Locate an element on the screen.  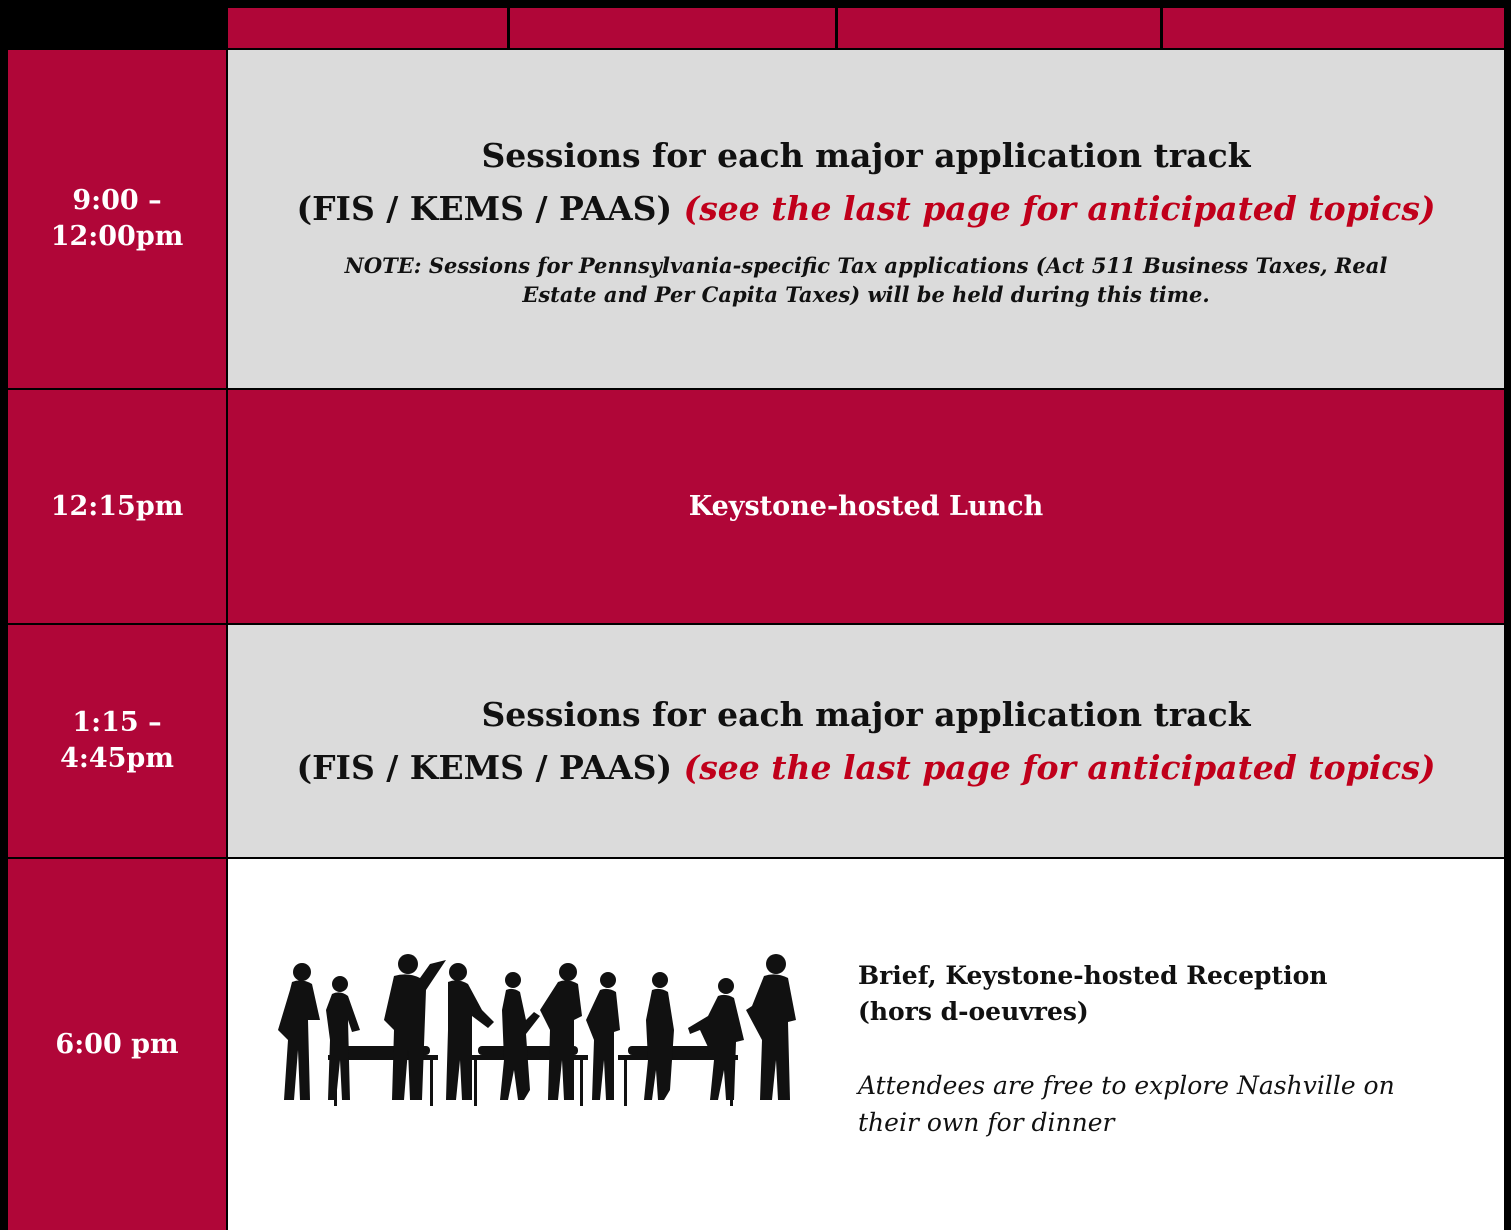
reception-title-line2: (hors d-oeuvres) is located at coordinates (973, 1011).